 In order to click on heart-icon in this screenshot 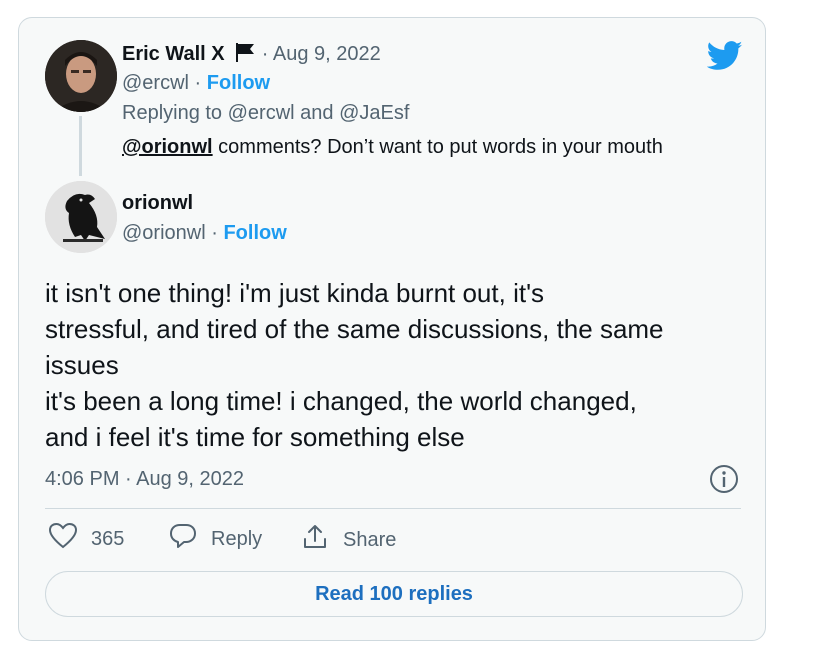, I will do `click(69, 538)`.